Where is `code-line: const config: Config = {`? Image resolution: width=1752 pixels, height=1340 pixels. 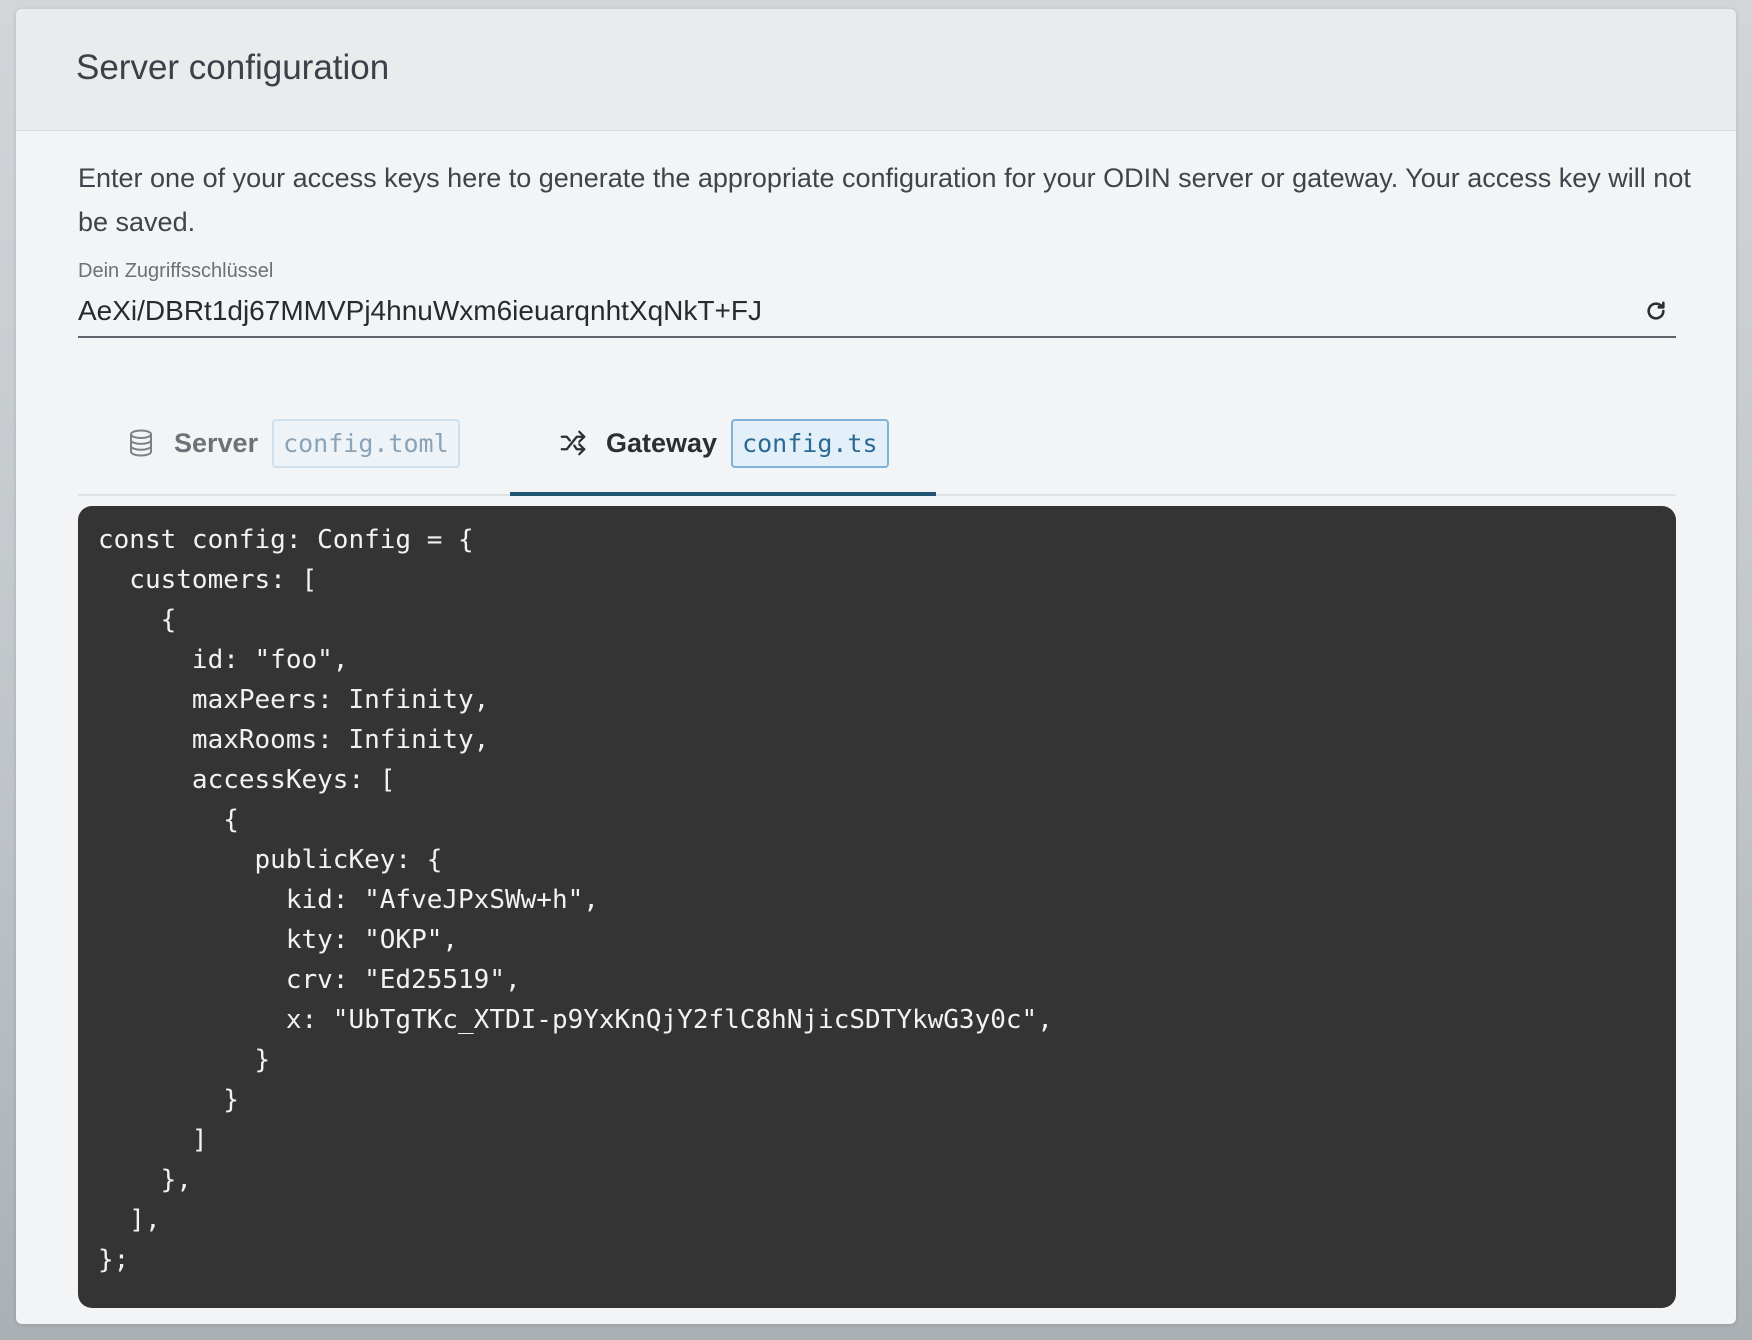 code-line: const config: Config = { is located at coordinates (286, 540).